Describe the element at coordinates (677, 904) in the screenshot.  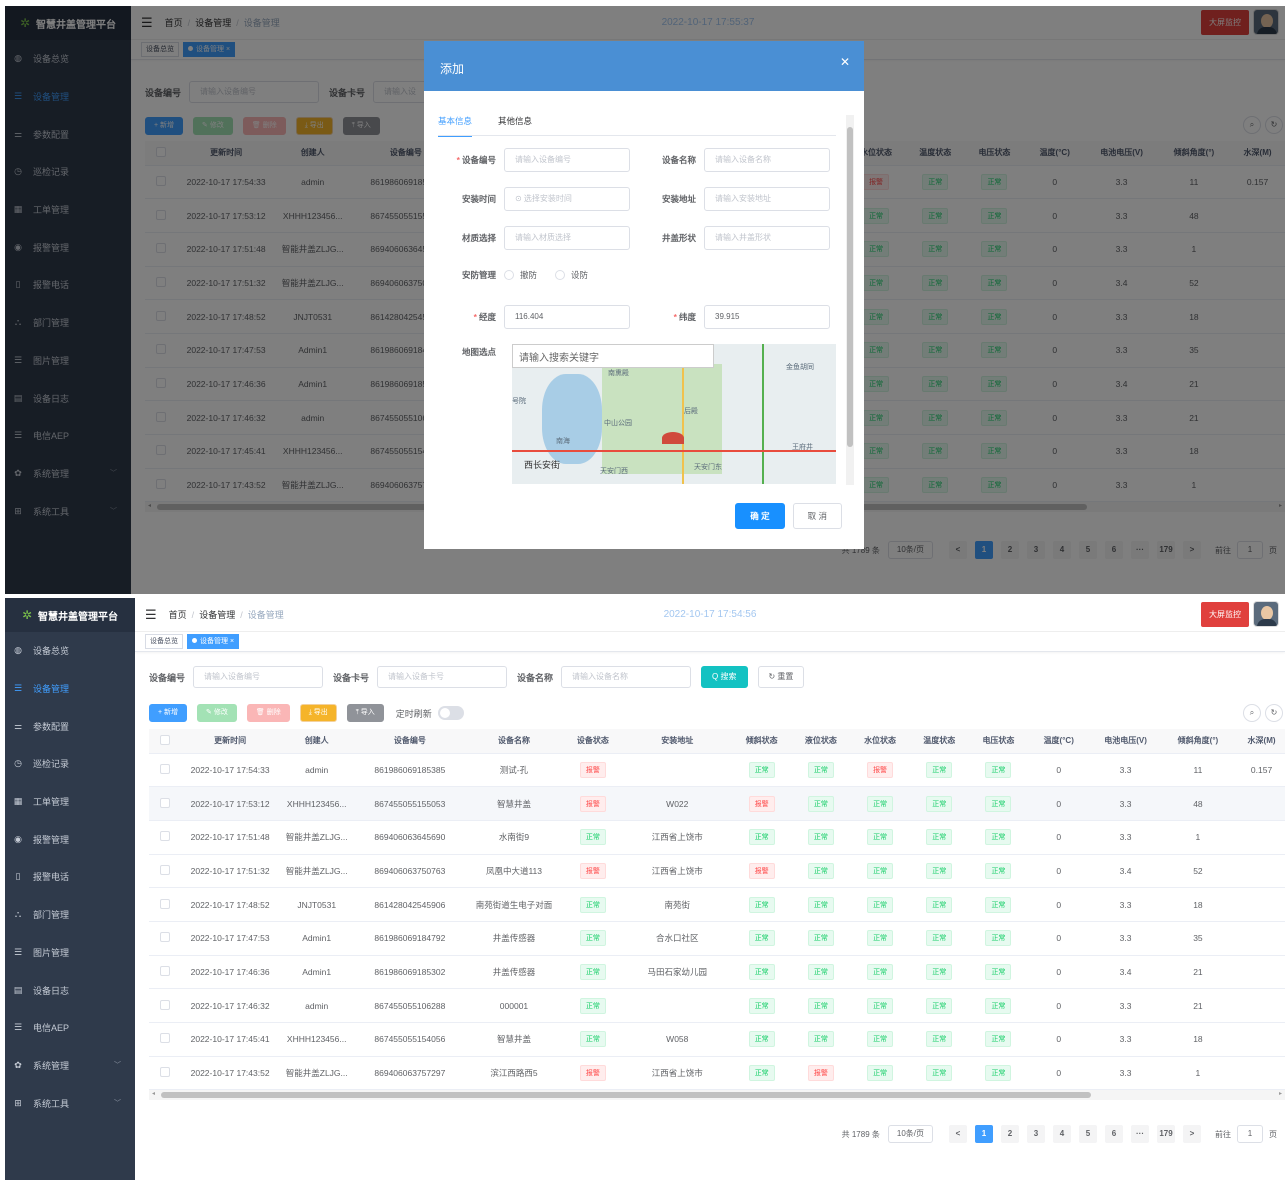
I see `cell-addr: 南苑街` at that location.